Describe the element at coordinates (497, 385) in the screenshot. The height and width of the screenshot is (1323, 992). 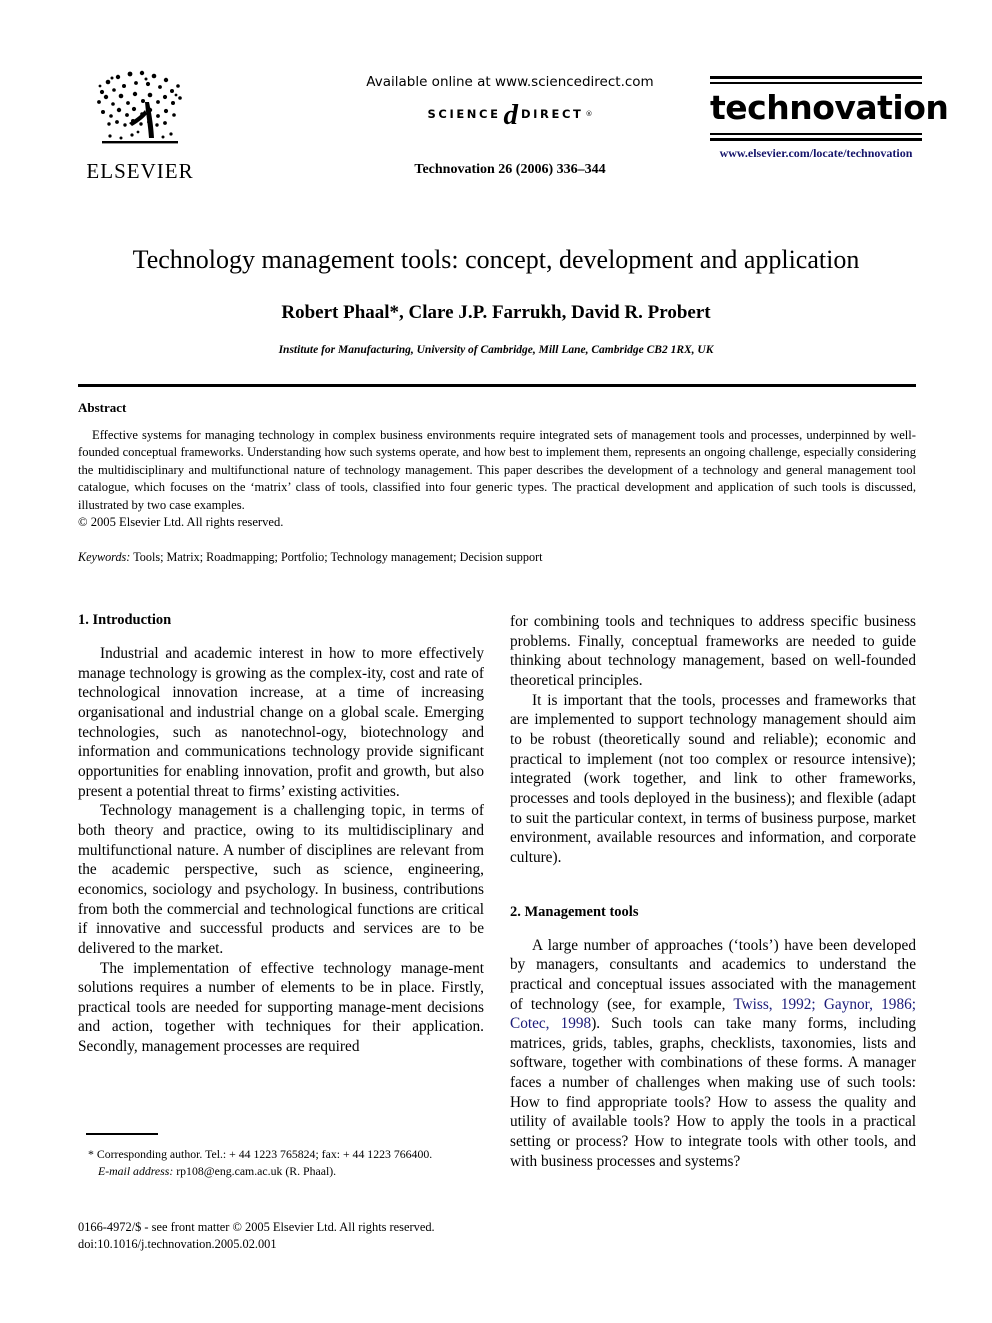
I see `abstract-separator-rule` at that location.